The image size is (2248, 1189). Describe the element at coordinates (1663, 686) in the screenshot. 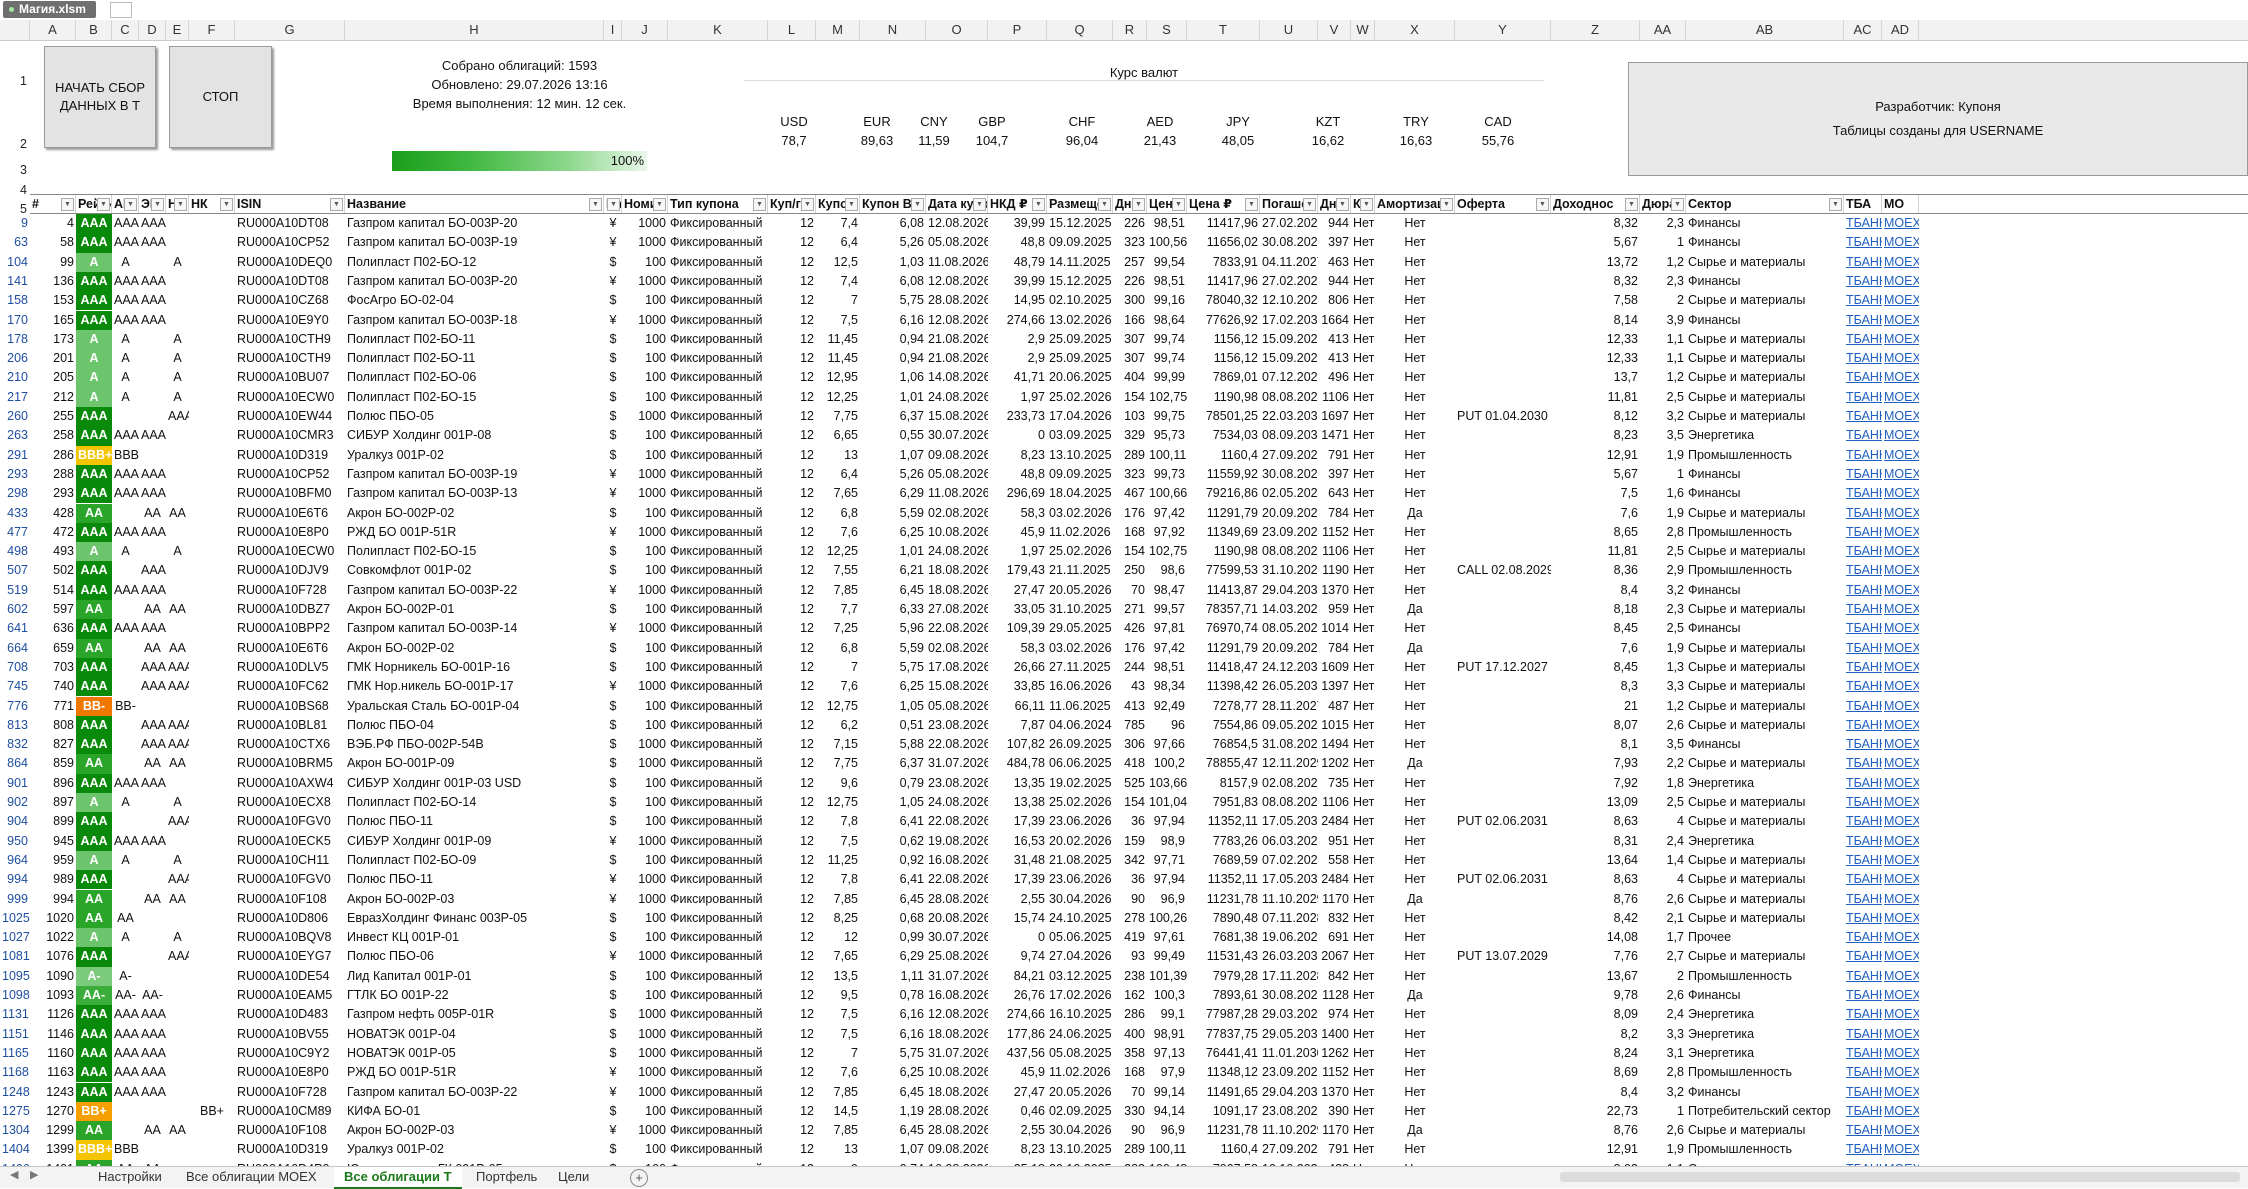

I see `cell: 3,3` at that location.